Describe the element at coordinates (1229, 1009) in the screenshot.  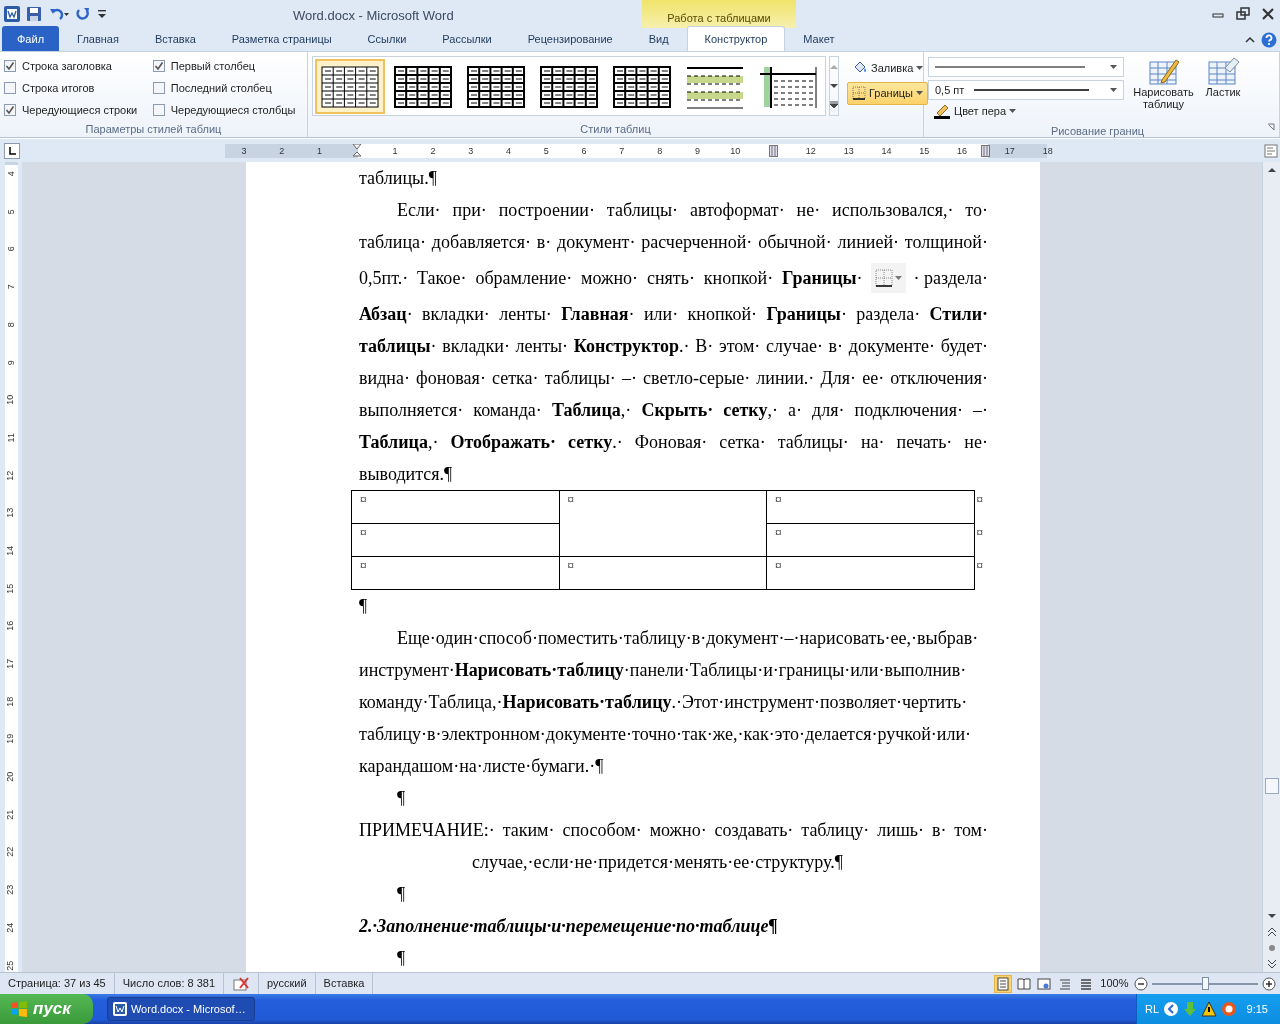
I see `circle-app-icon` at that location.